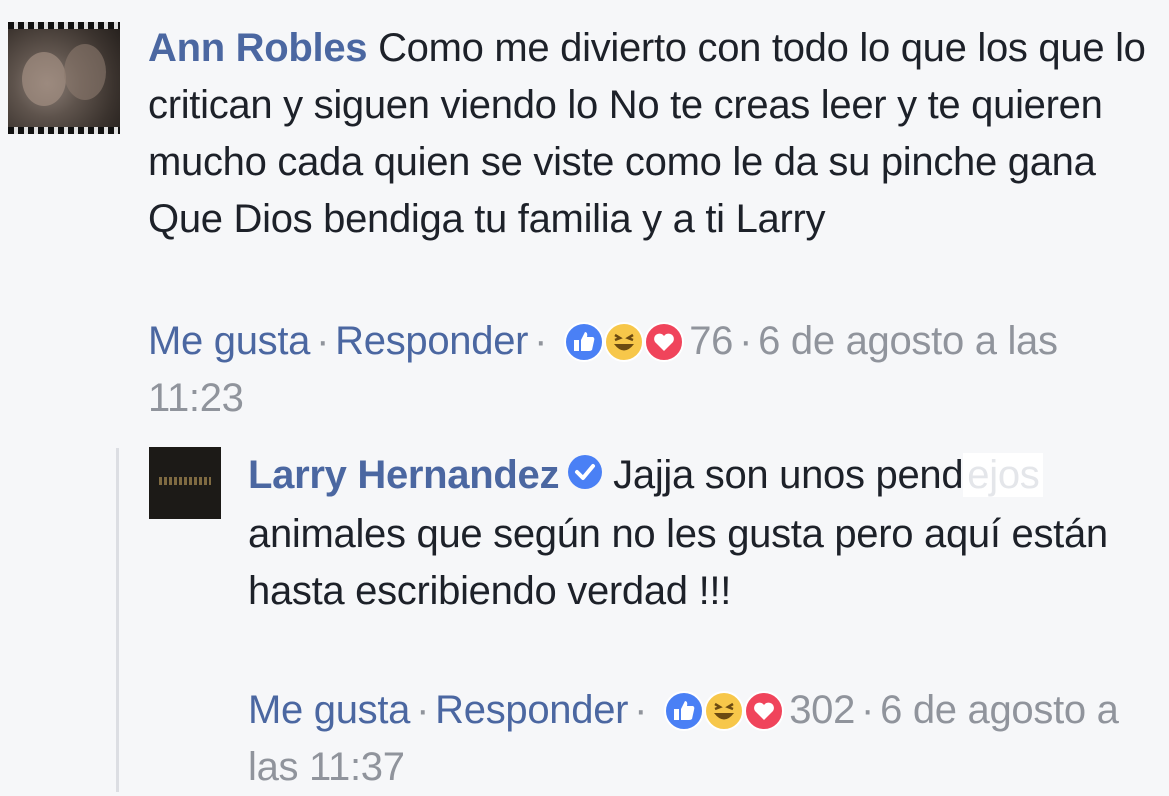 The height and width of the screenshot is (796, 1169). What do you see at coordinates (403, 475) in the screenshot?
I see `reply-author: Larry Hernandez` at bounding box center [403, 475].